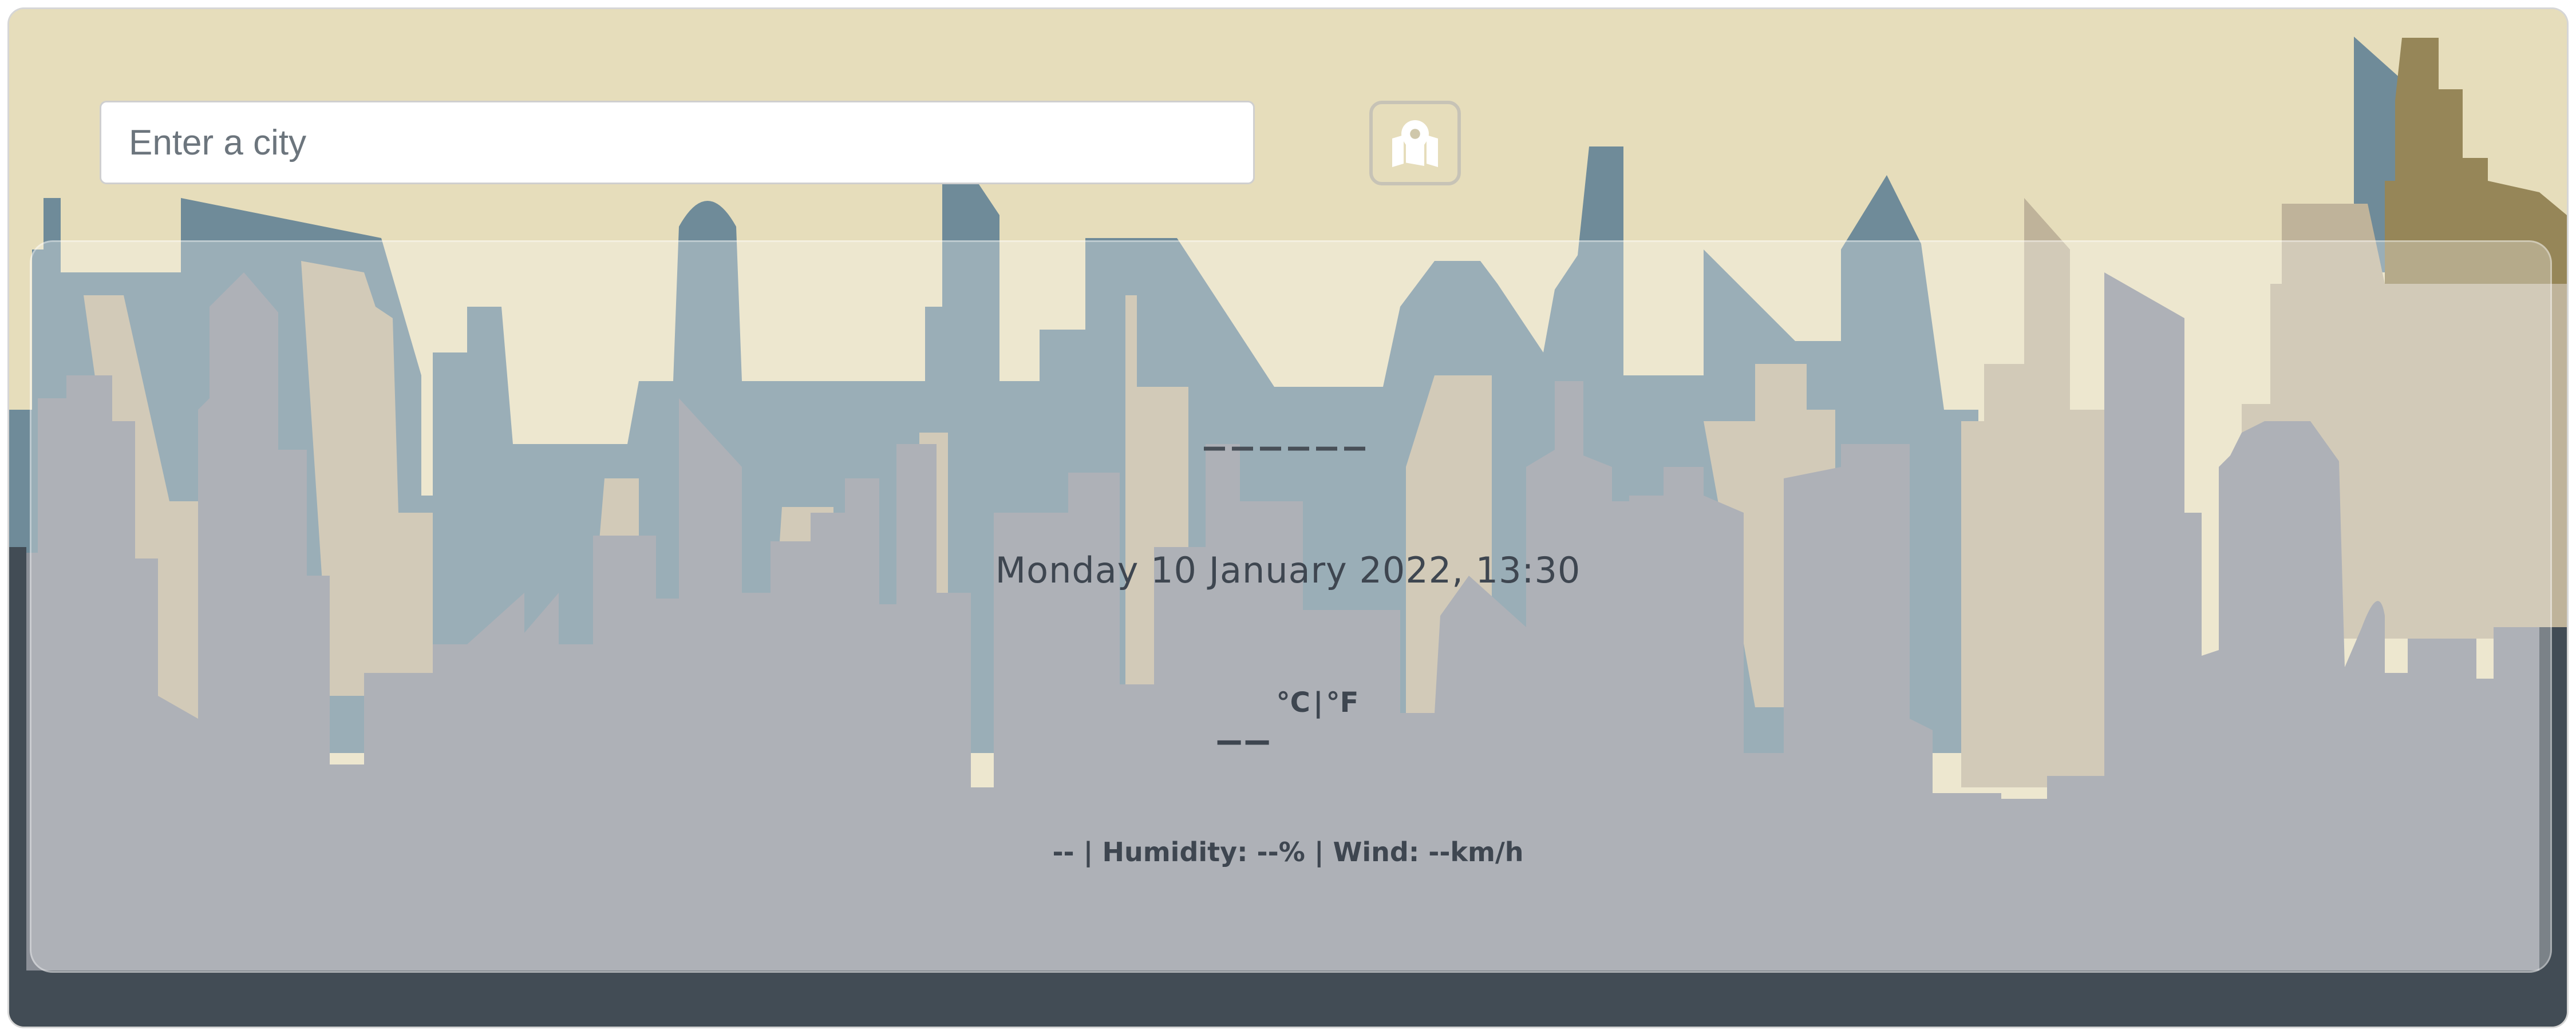  Describe the element at coordinates (1175, 852) in the screenshot. I see `humidity-label: Humidity:` at that location.